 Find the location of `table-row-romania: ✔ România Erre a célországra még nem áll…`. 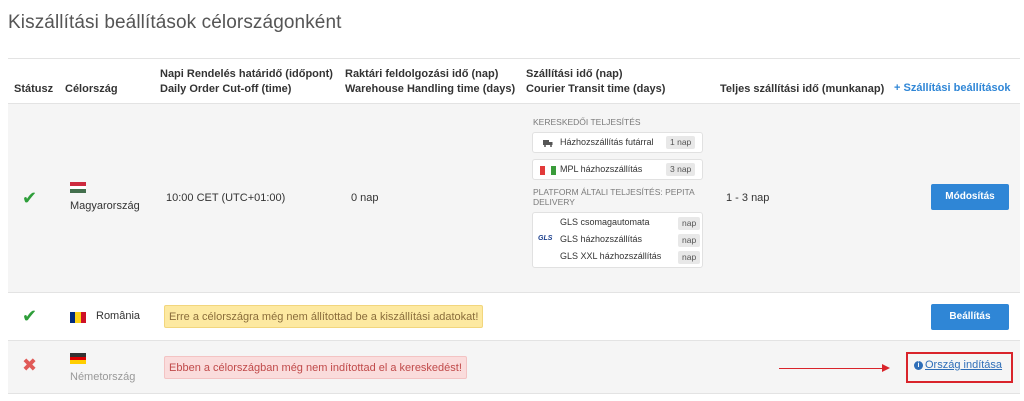

table-row-romania: ✔ România Erre a célországra még nem áll… is located at coordinates (514, 316).